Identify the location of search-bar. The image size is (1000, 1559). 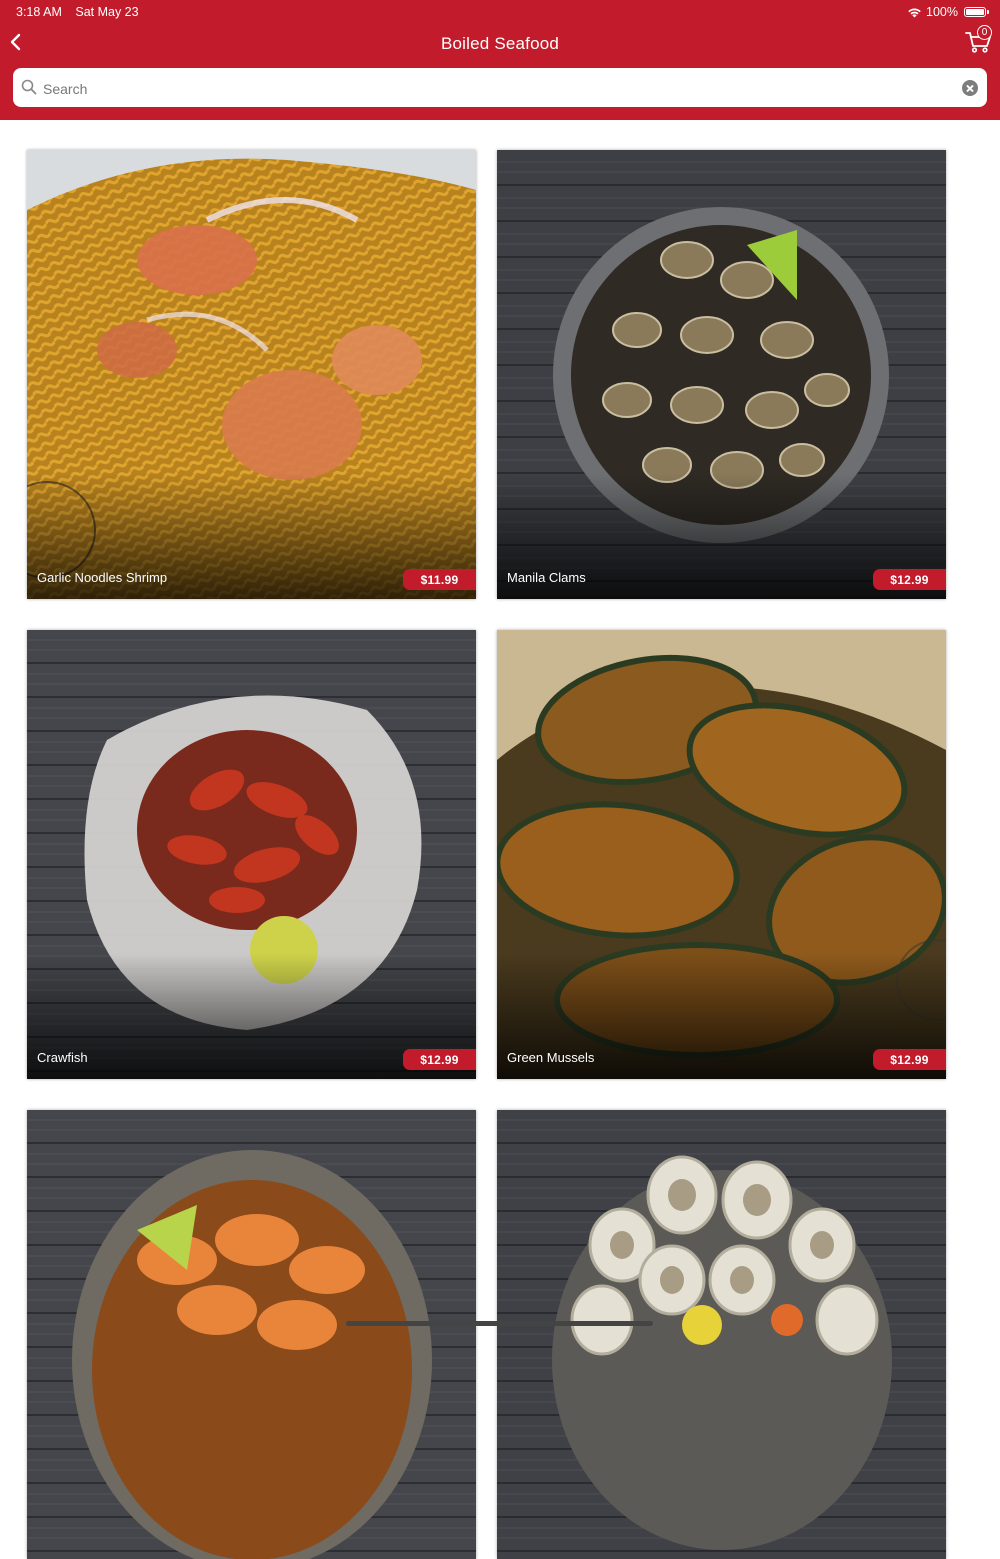
(500, 88).